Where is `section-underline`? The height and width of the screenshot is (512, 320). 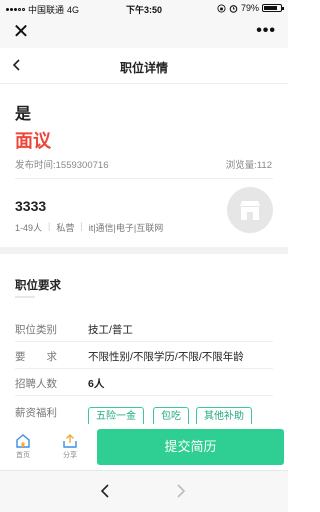 section-underline is located at coordinates (25, 297).